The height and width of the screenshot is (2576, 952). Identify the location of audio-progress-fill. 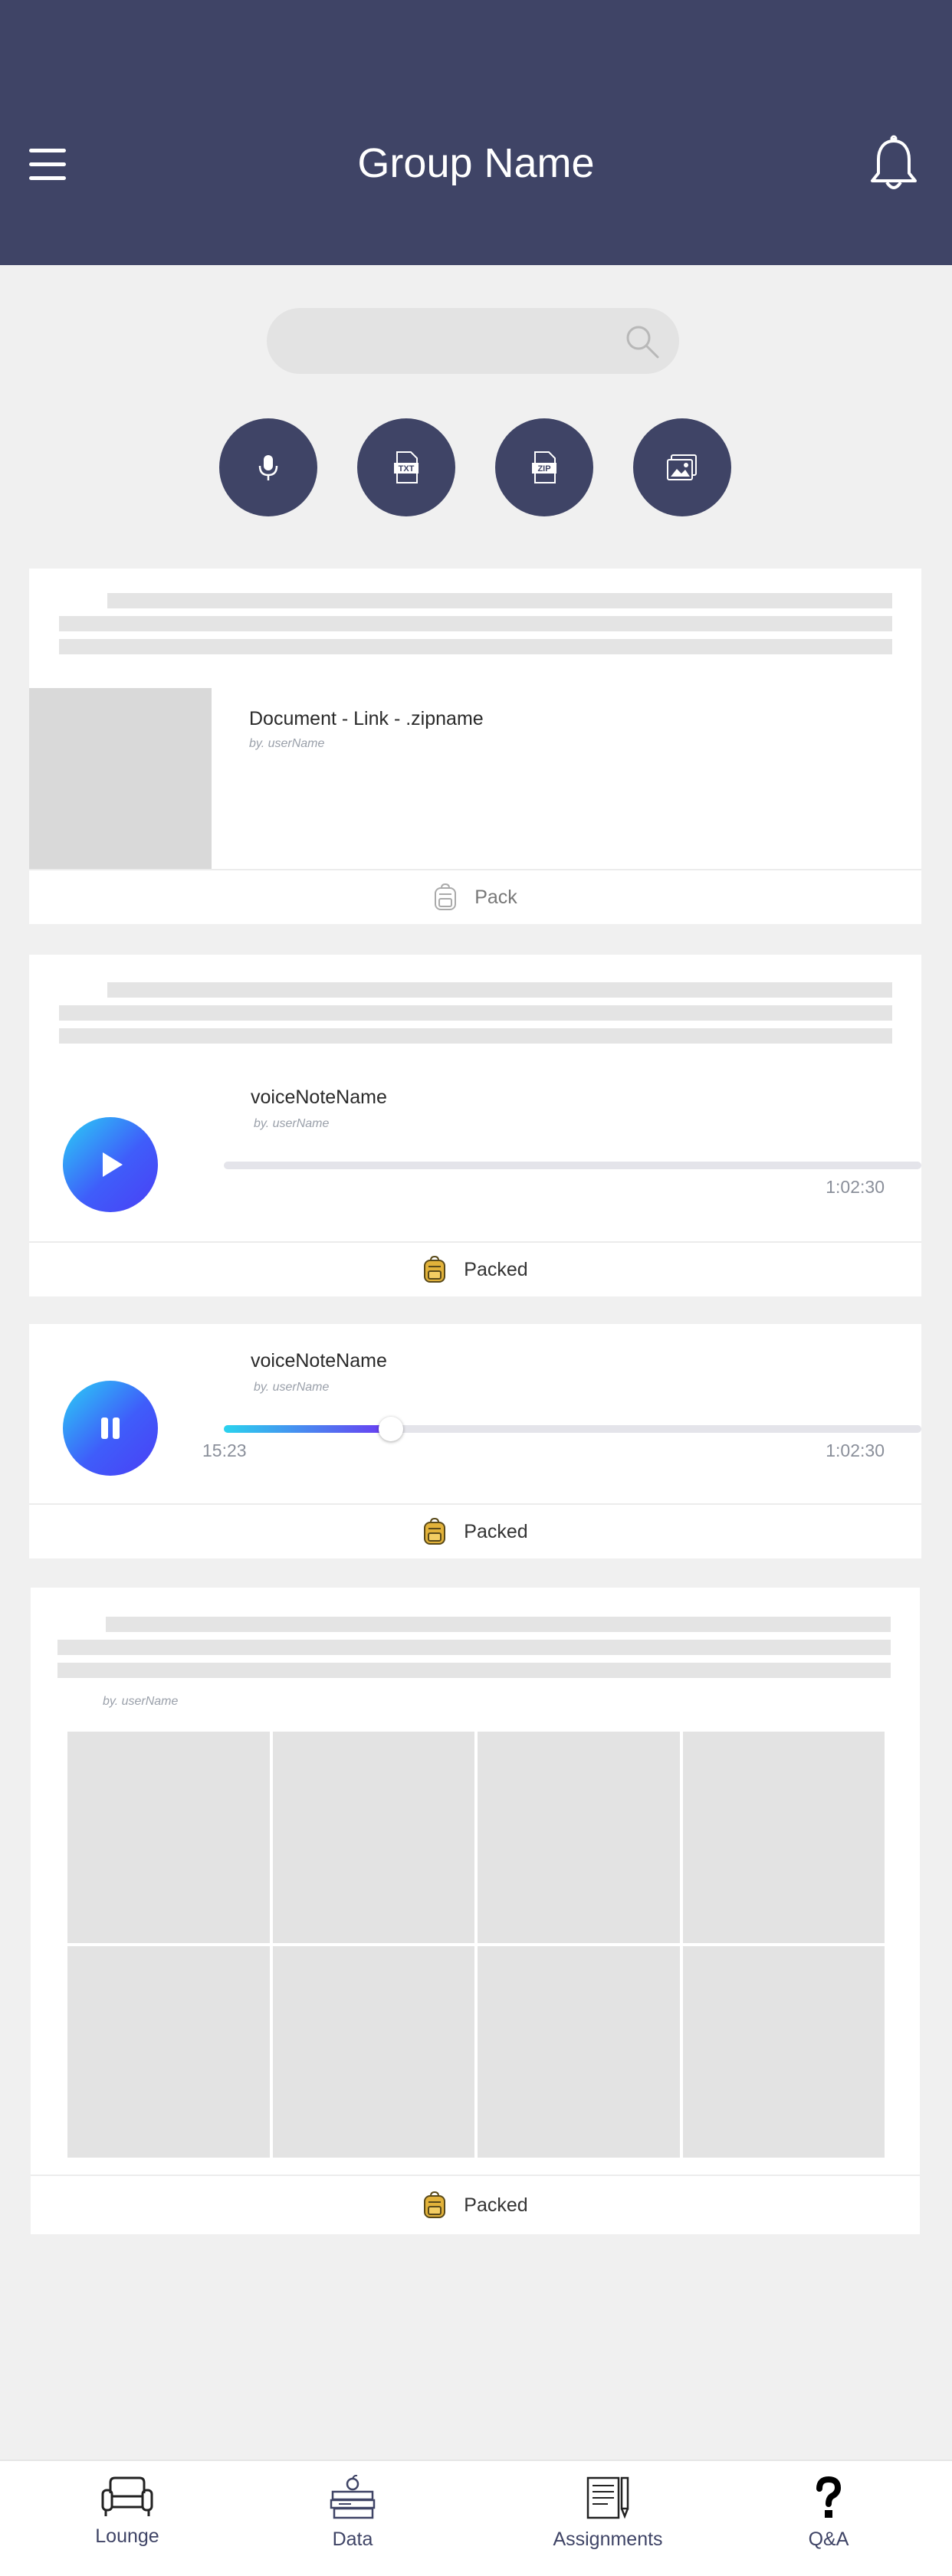
(308, 1429).